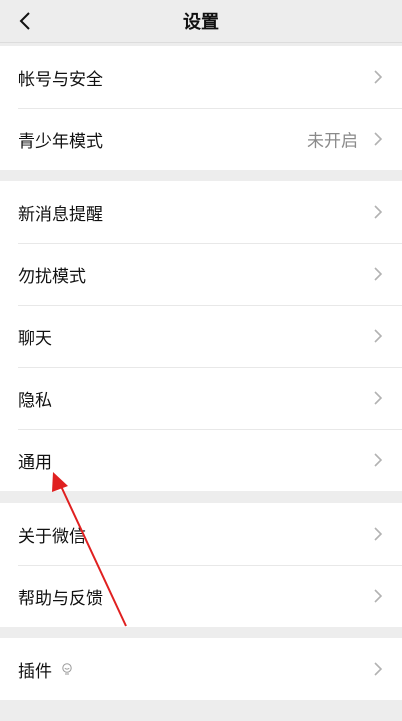 Image resolution: width=402 pixels, height=721 pixels. What do you see at coordinates (201, 398) in the screenshot?
I see `settings-item-privacy: 隐私` at bounding box center [201, 398].